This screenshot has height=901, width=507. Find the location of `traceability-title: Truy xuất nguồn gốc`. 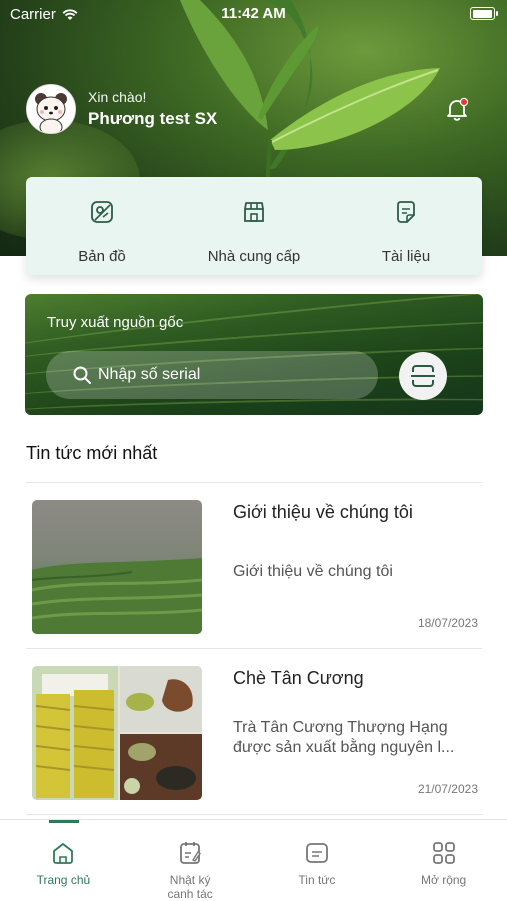

traceability-title: Truy xuất nguồn gốc is located at coordinates (115, 322).